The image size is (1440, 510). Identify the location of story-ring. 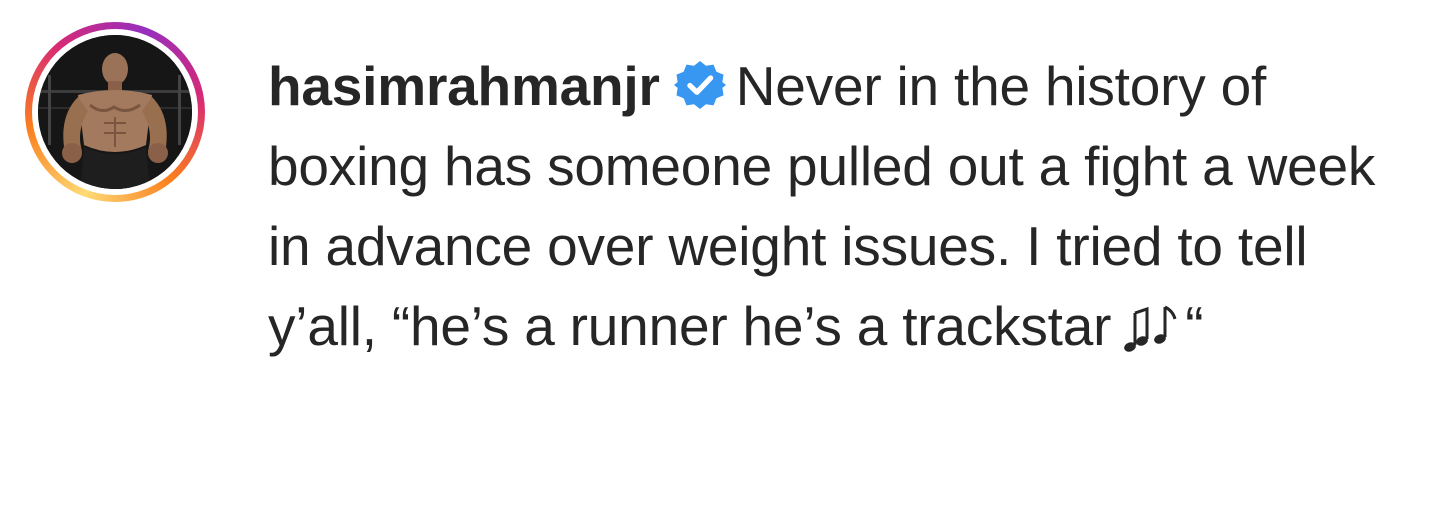
(115, 112).